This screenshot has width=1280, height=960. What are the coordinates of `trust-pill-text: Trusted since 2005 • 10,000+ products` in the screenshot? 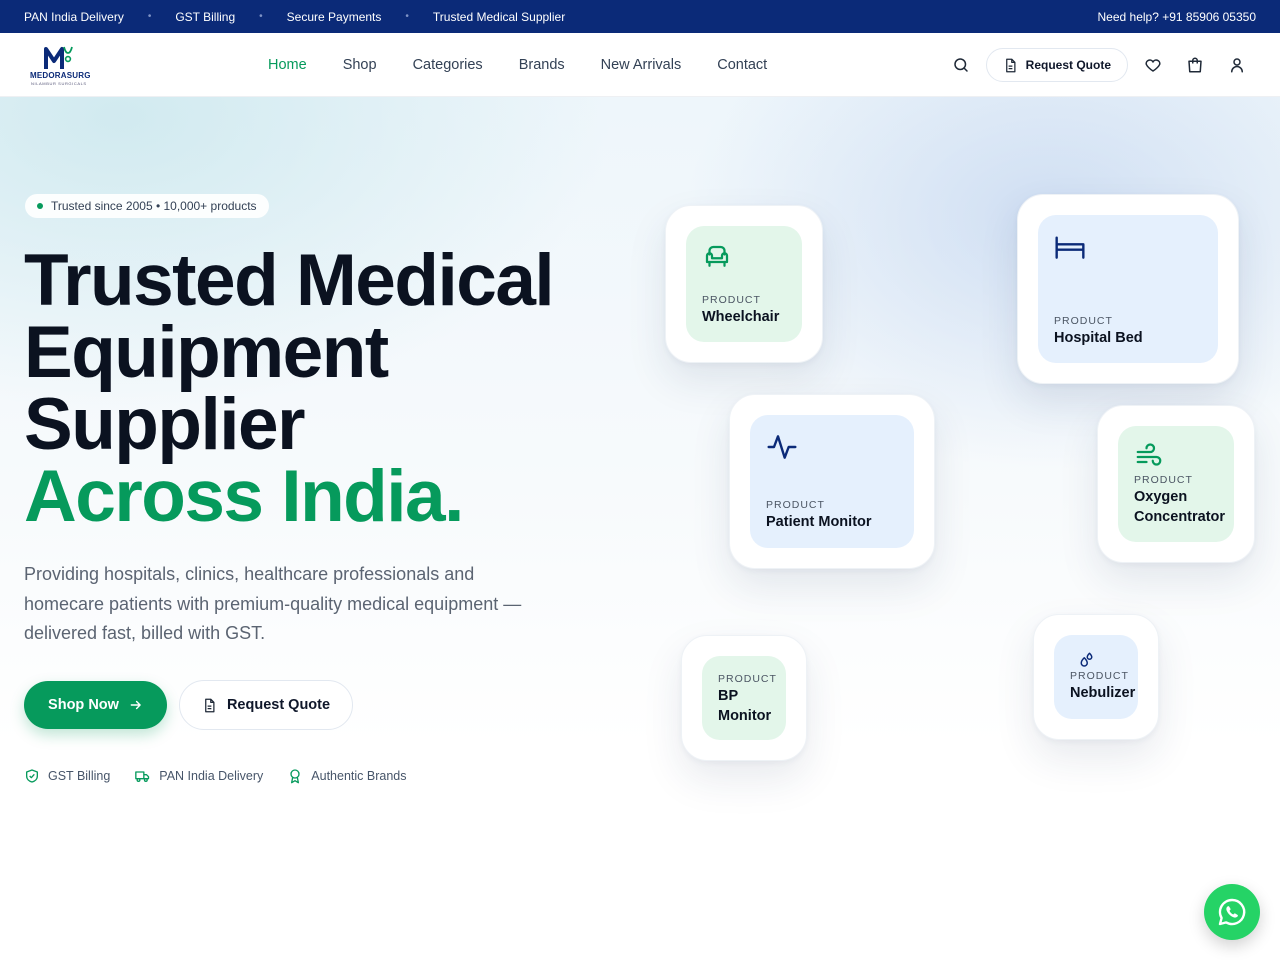 It's located at (154, 206).